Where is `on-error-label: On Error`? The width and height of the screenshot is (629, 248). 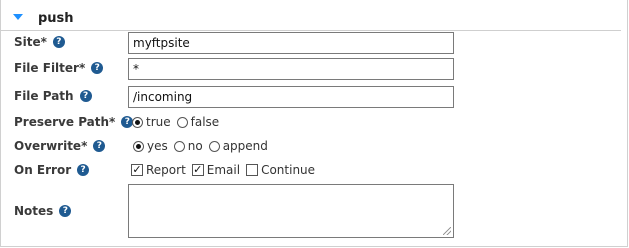 on-error-label: On Error is located at coordinates (43, 170).